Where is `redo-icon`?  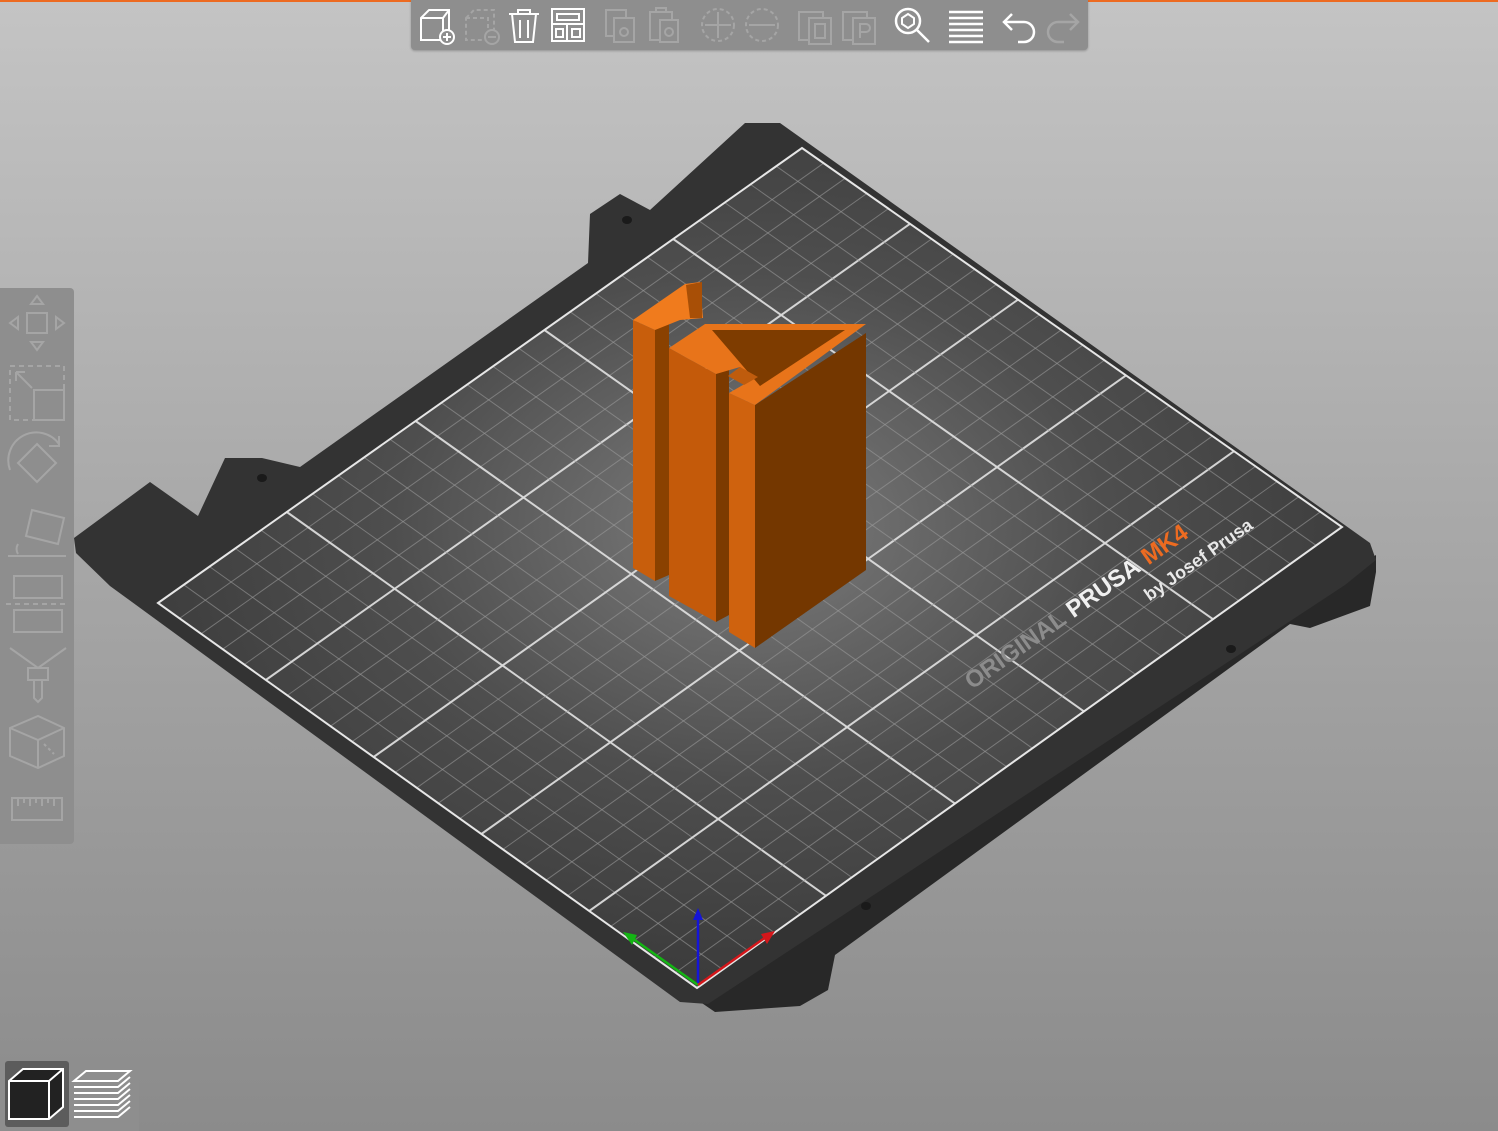 redo-icon is located at coordinates (1063, 25).